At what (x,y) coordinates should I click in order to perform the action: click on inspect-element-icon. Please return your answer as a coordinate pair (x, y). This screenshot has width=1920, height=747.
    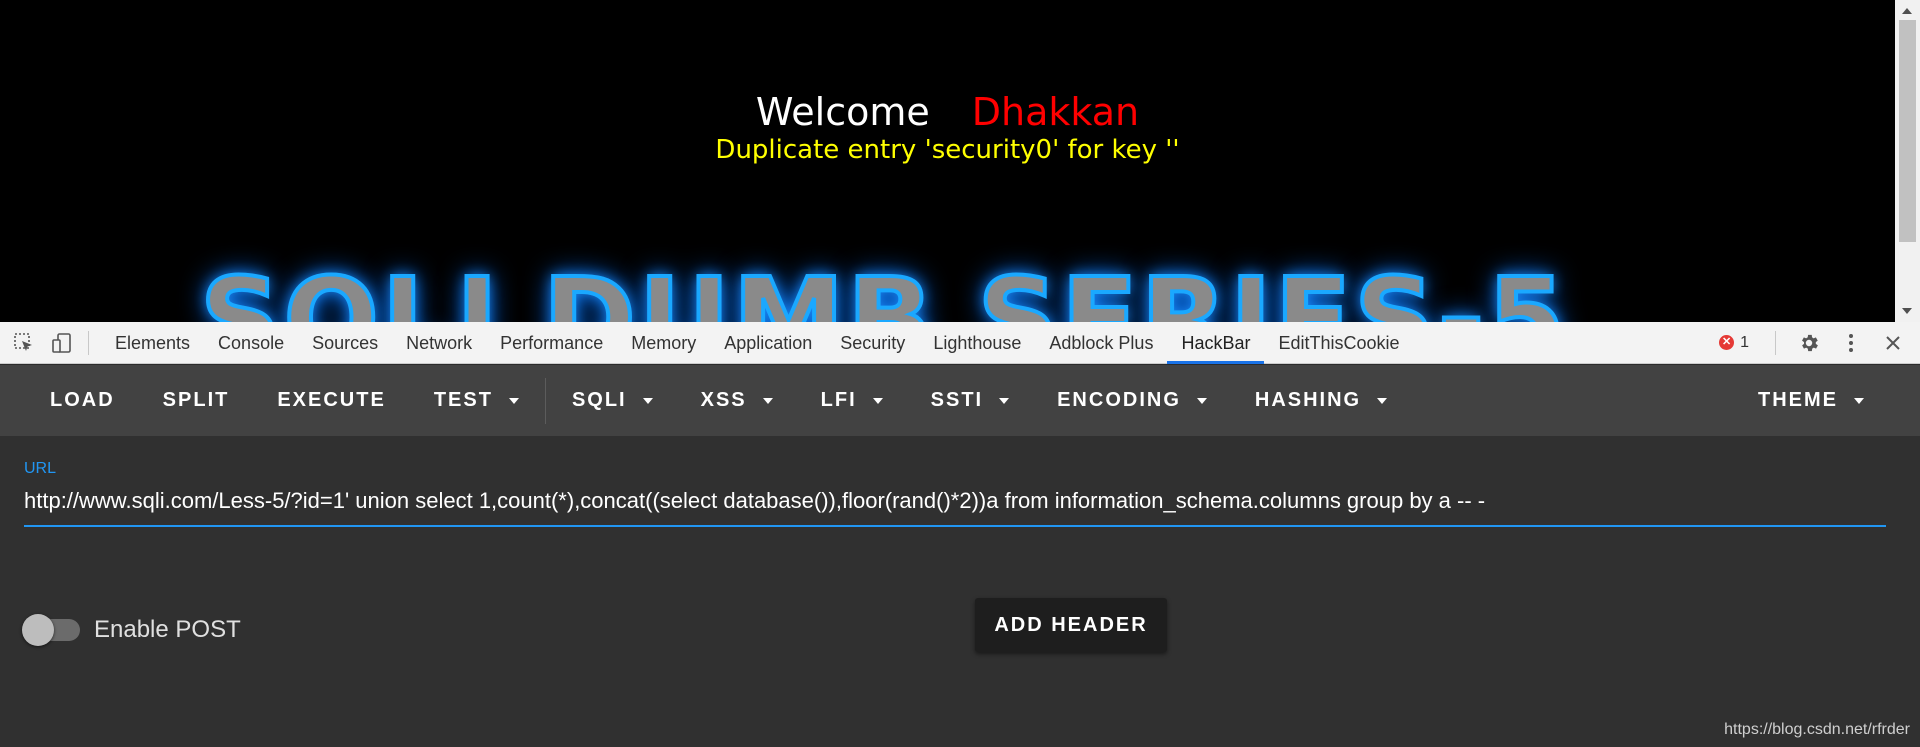
    Looking at the image, I should click on (24, 343).